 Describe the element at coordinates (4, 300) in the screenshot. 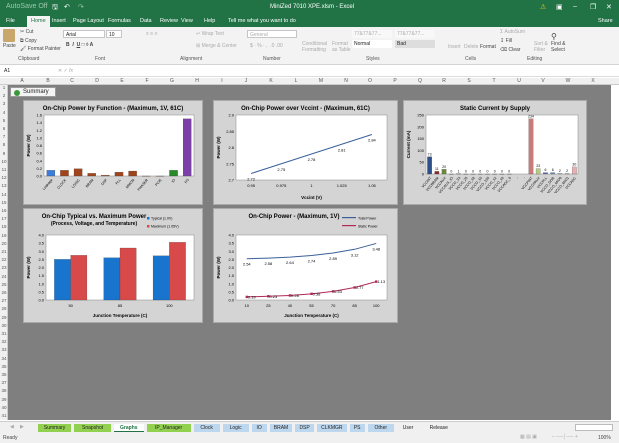

I see `row-header-27: 27` at that location.